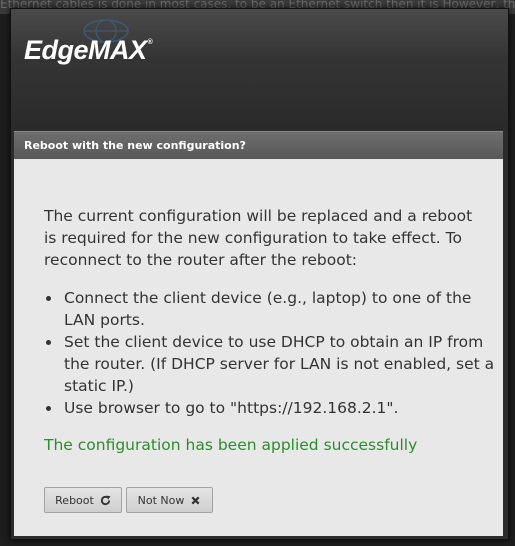 This screenshot has height=546, width=515. Describe the element at coordinates (74, 500) in the screenshot. I see `reboot-button-label: Reboot` at that location.